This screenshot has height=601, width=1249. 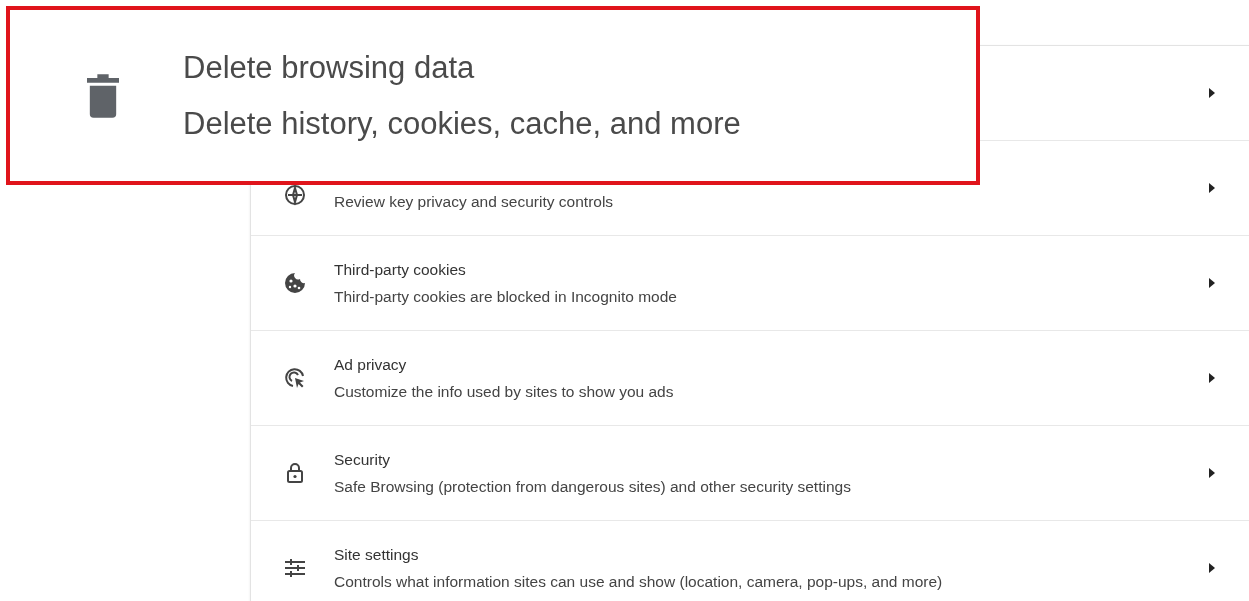 What do you see at coordinates (370, 365) in the screenshot?
I see `setting-title: Ad privacy` at bounding box center [370, 365].